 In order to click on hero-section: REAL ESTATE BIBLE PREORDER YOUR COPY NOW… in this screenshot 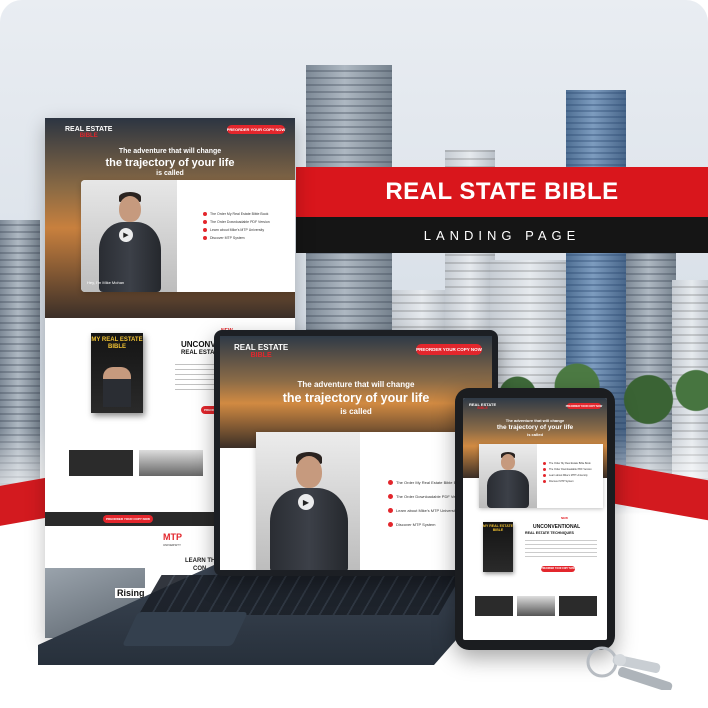, I will do `click(170, 218)`.